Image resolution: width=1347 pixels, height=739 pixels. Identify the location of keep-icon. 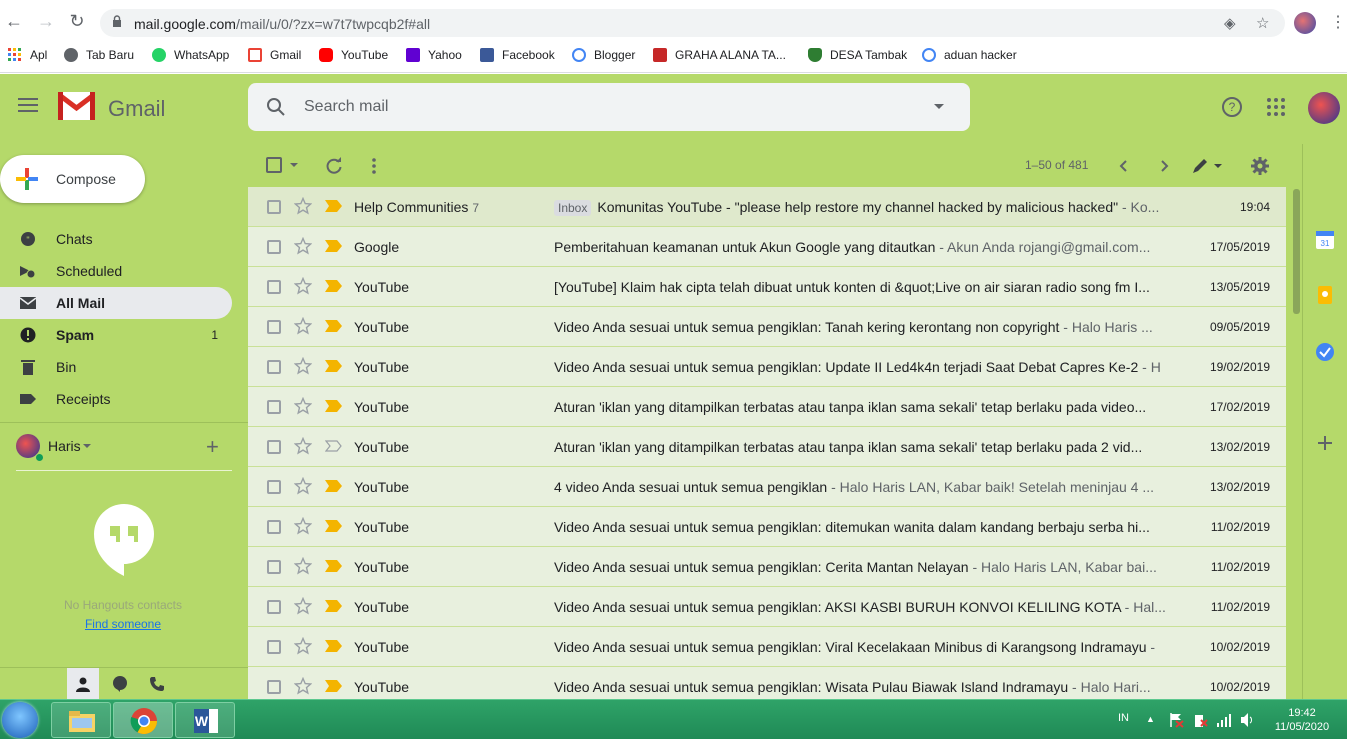
(1325, 295).